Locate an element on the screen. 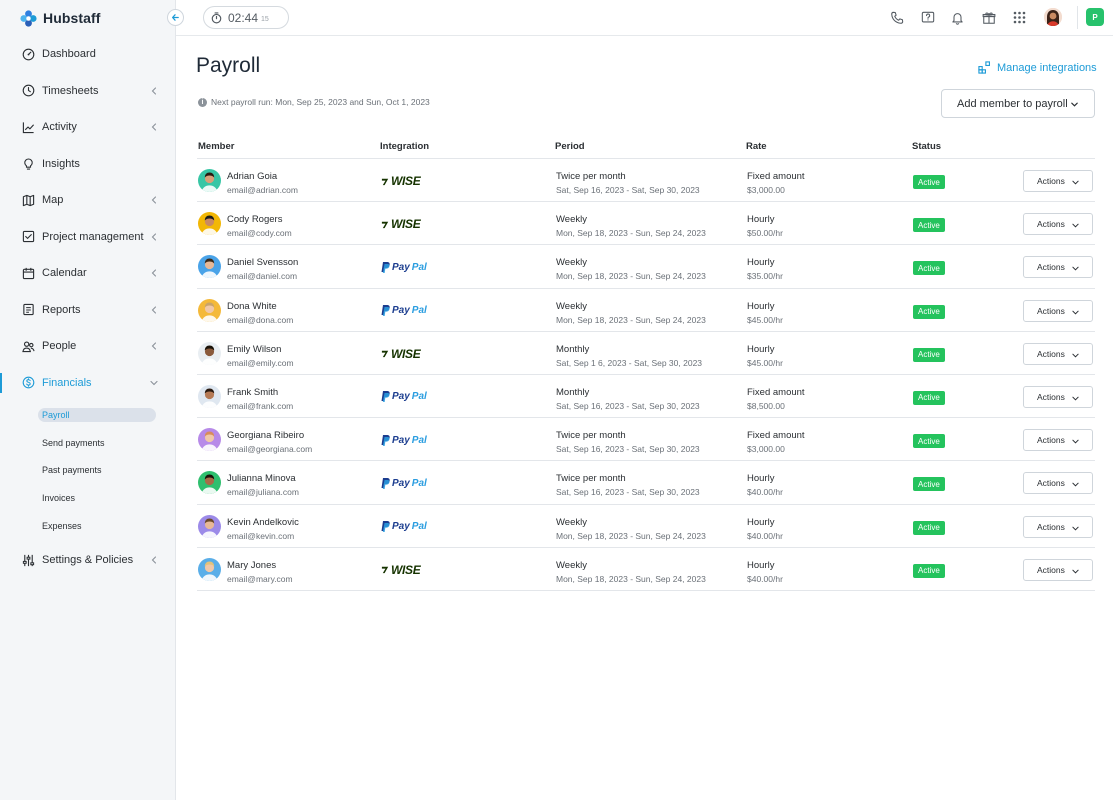 This screenshot has width=1113, height=800. wise-logo: WISE is located at coordinates (401, 224).